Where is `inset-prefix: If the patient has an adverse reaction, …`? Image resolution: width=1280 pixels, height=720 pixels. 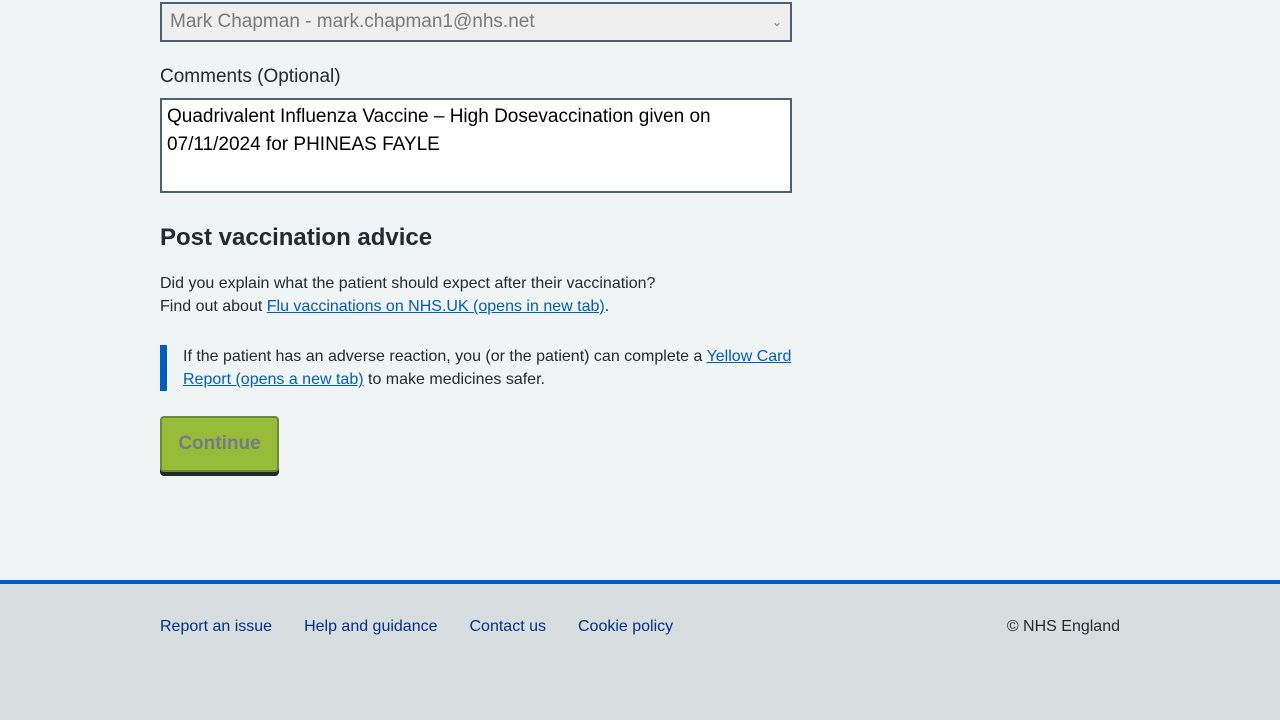
inset-prefix: If the patient has an adverse reaction, … is located at coordinates (445, 356).